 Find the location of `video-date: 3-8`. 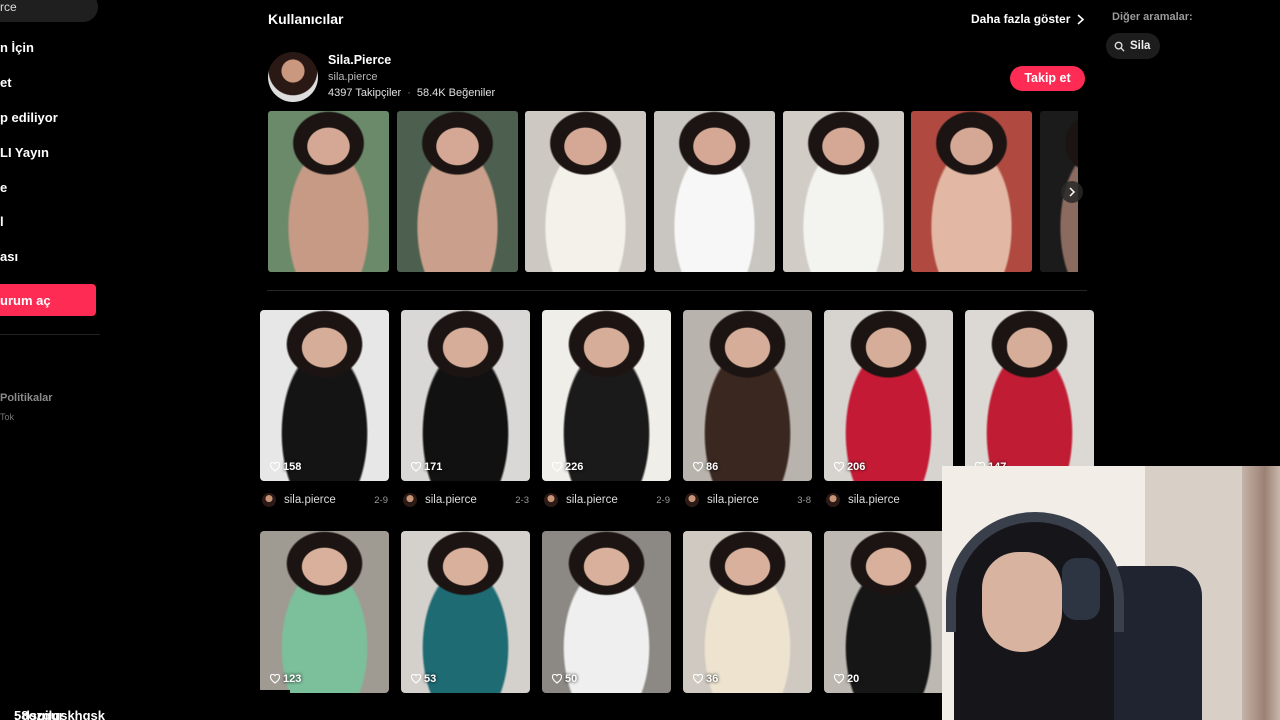

video-date: 3-8 is located at coordinates (804, 500).